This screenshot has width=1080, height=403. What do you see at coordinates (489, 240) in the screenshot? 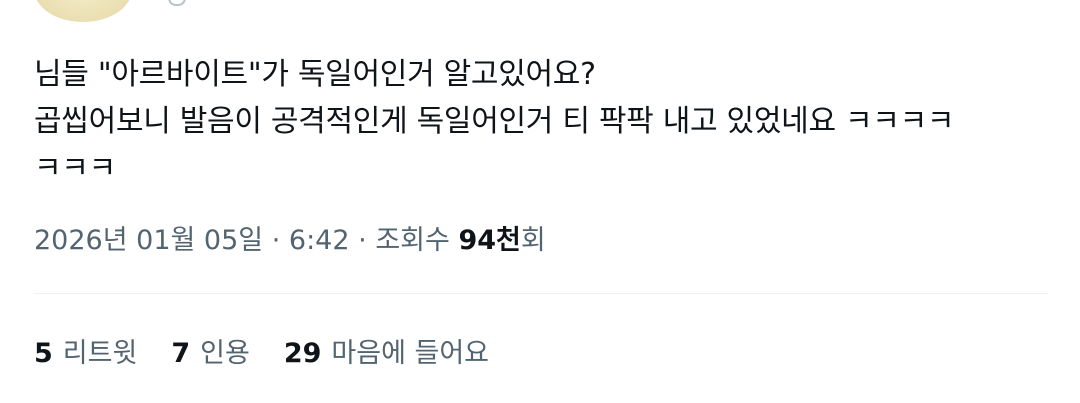
I see `views-count: 94천` at bounding box center [489, 240].